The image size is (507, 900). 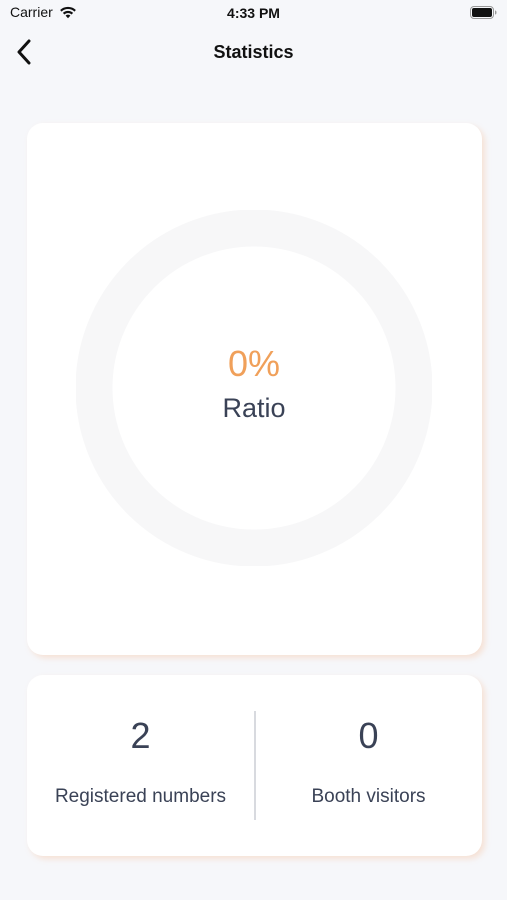 I want to click on page-title: Statistics, so click(x=253, y=52).